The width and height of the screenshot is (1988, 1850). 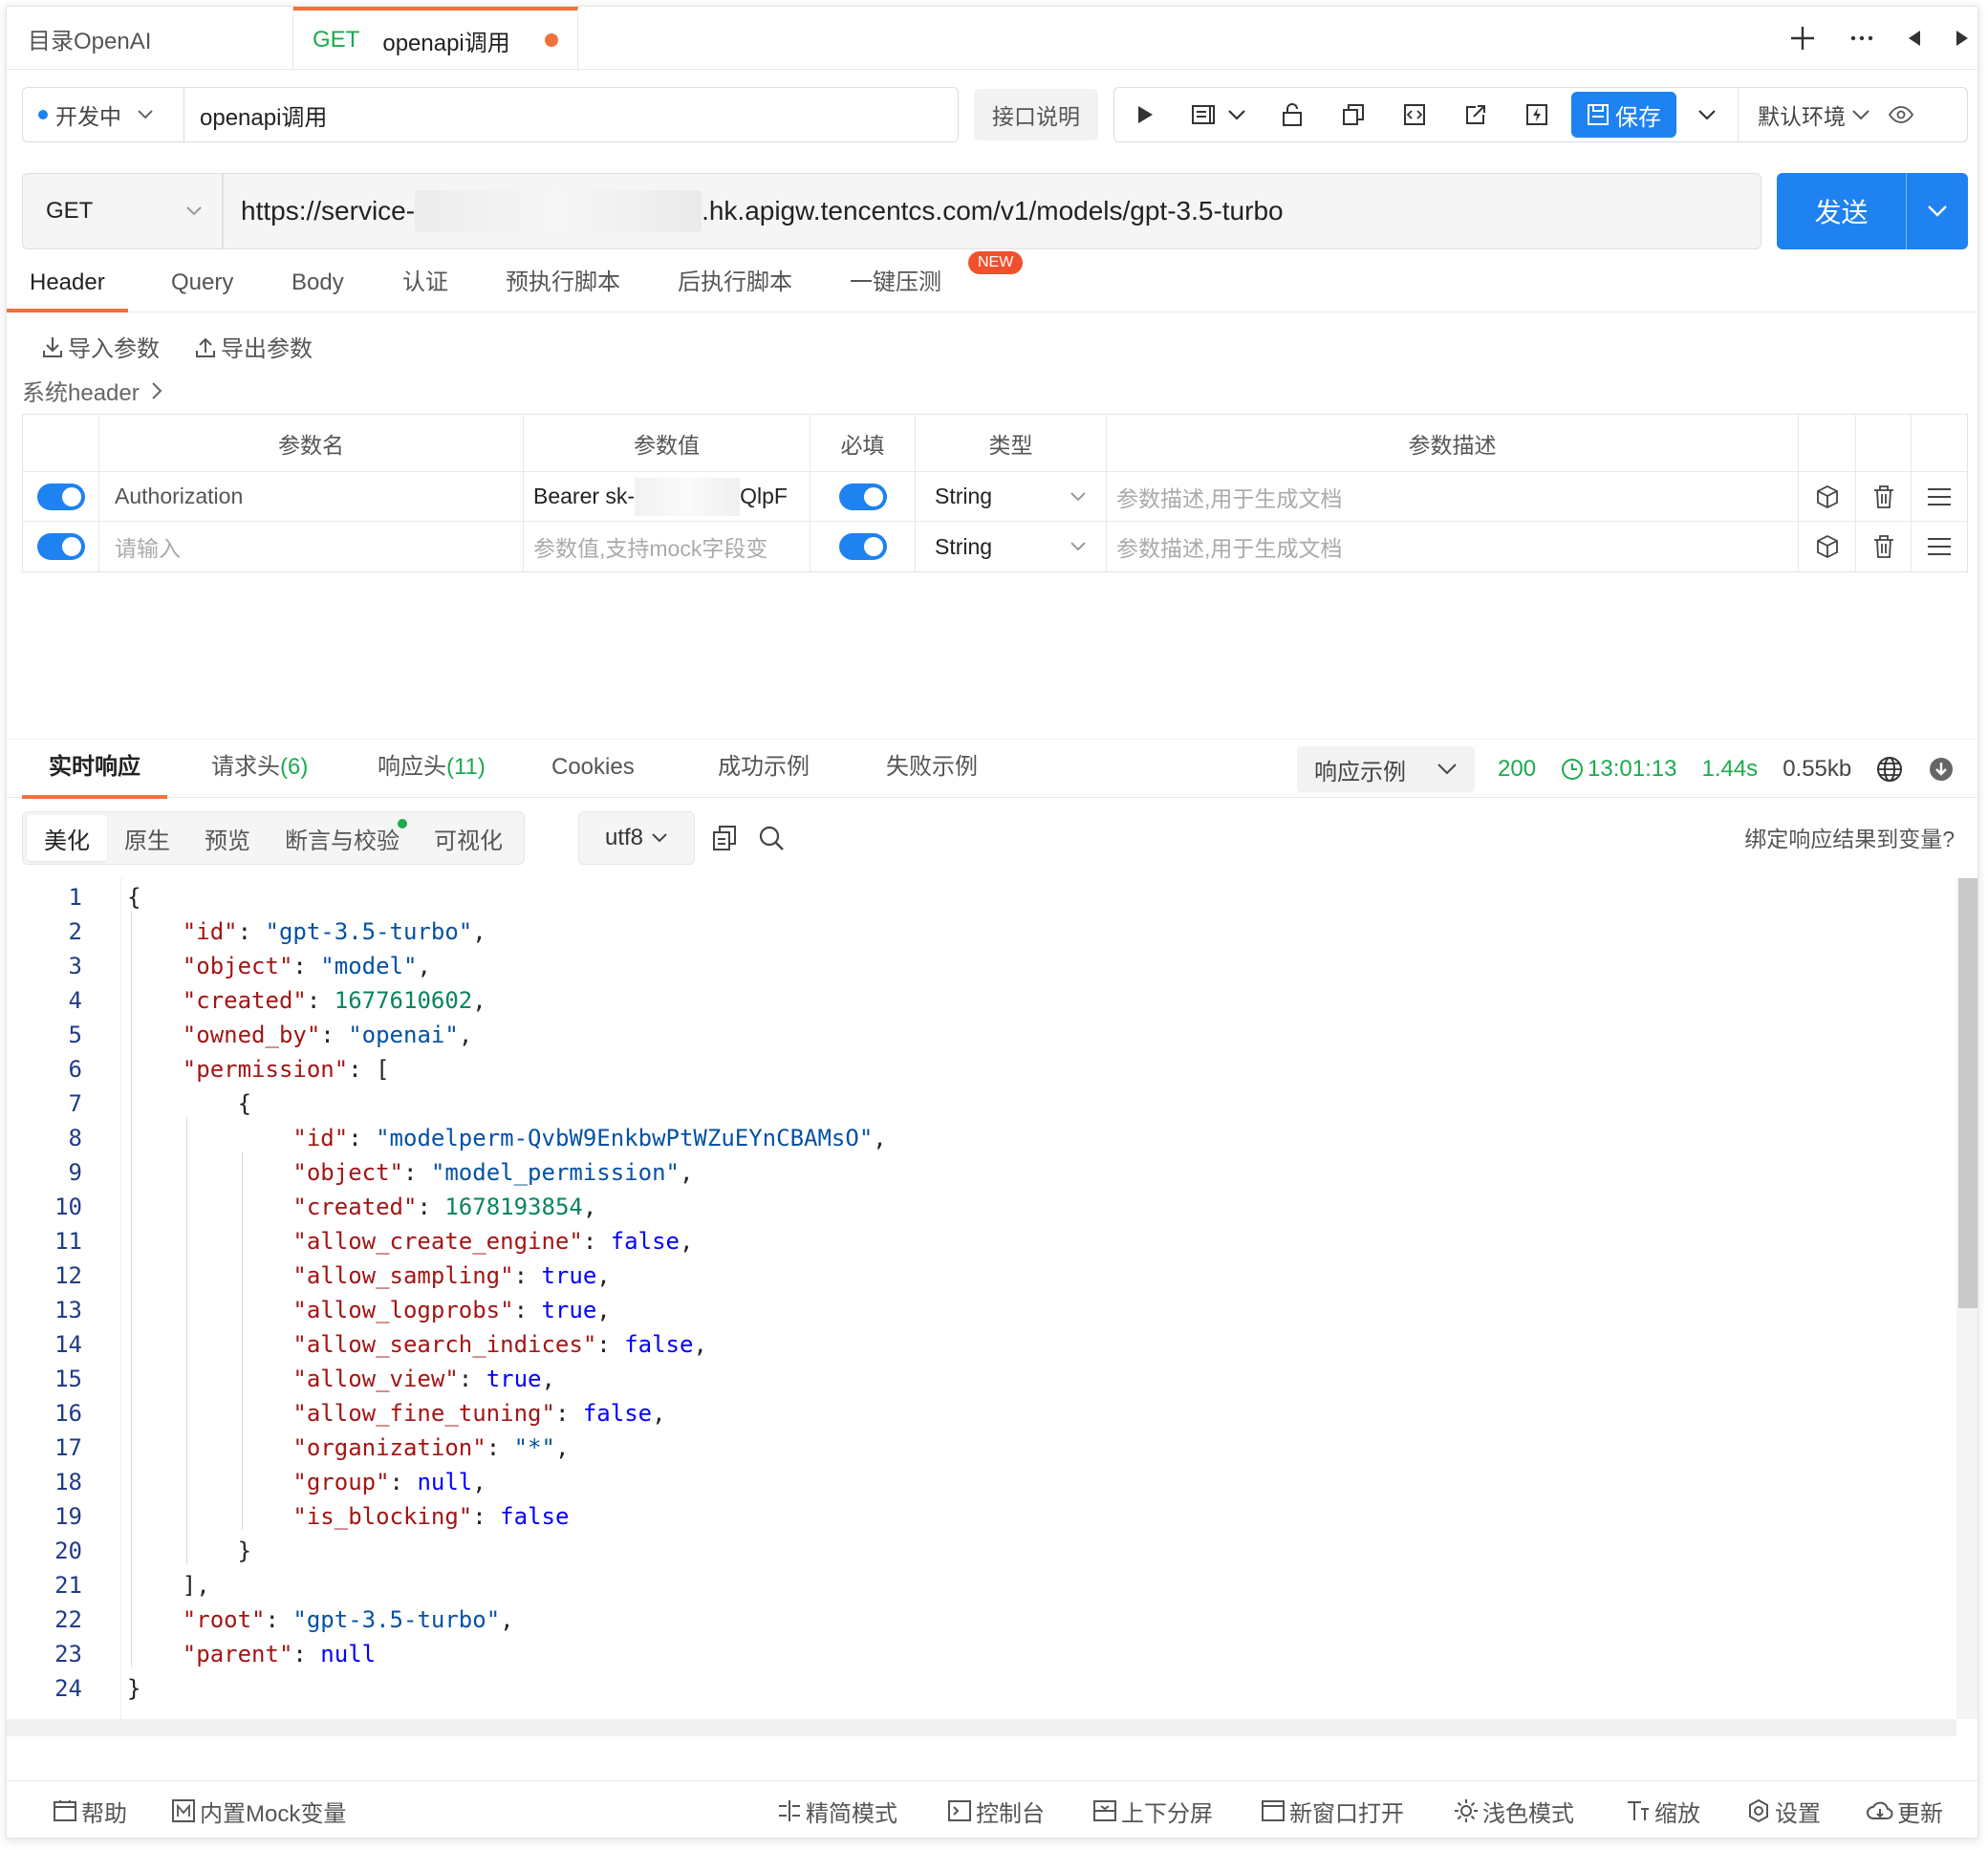 What do you see at coordinates (103, 114) in the screenshot?
I see `status-select: 开发中` at bounding box center [103, 114].